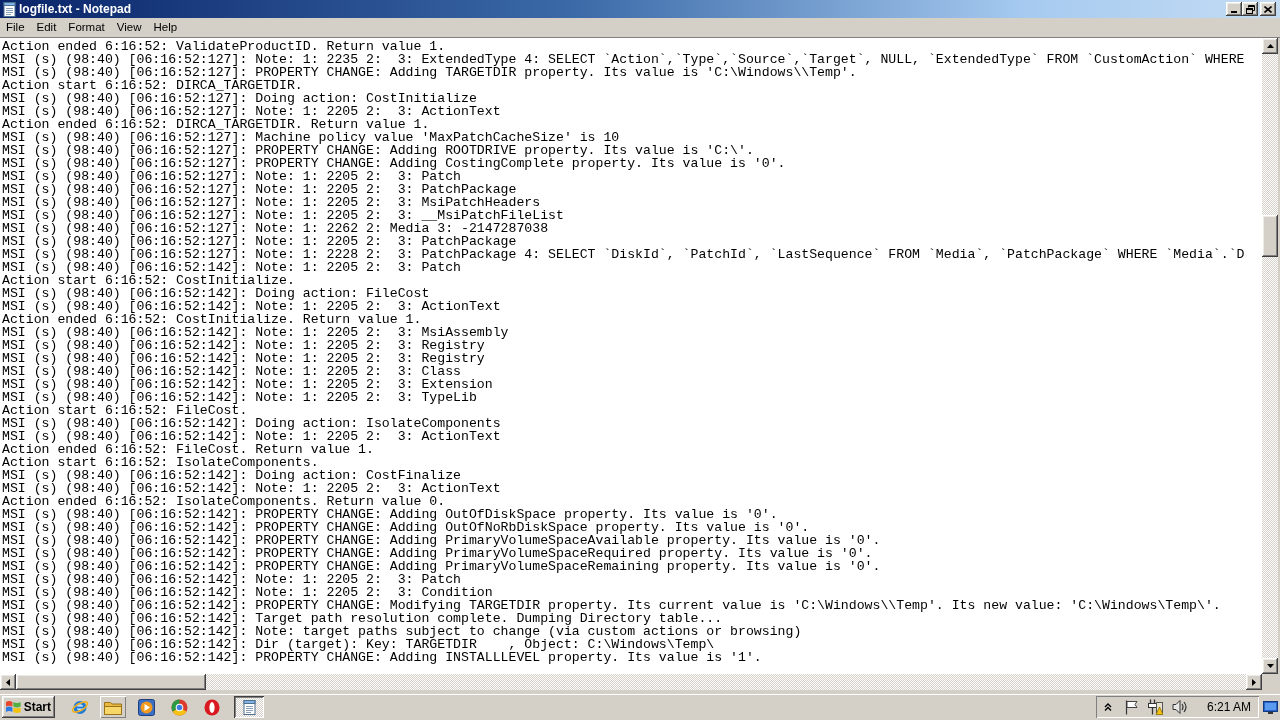 This screenshot has height=720, width=1280. What do you see at coordinates (272, 202) in the screenshot?
I see `text-line: MSI (s) (98:40) [06:16:52:127]: Note: 1: 2205 2: 3: MsiPatchHeaders` at bounding box center [272, 202].